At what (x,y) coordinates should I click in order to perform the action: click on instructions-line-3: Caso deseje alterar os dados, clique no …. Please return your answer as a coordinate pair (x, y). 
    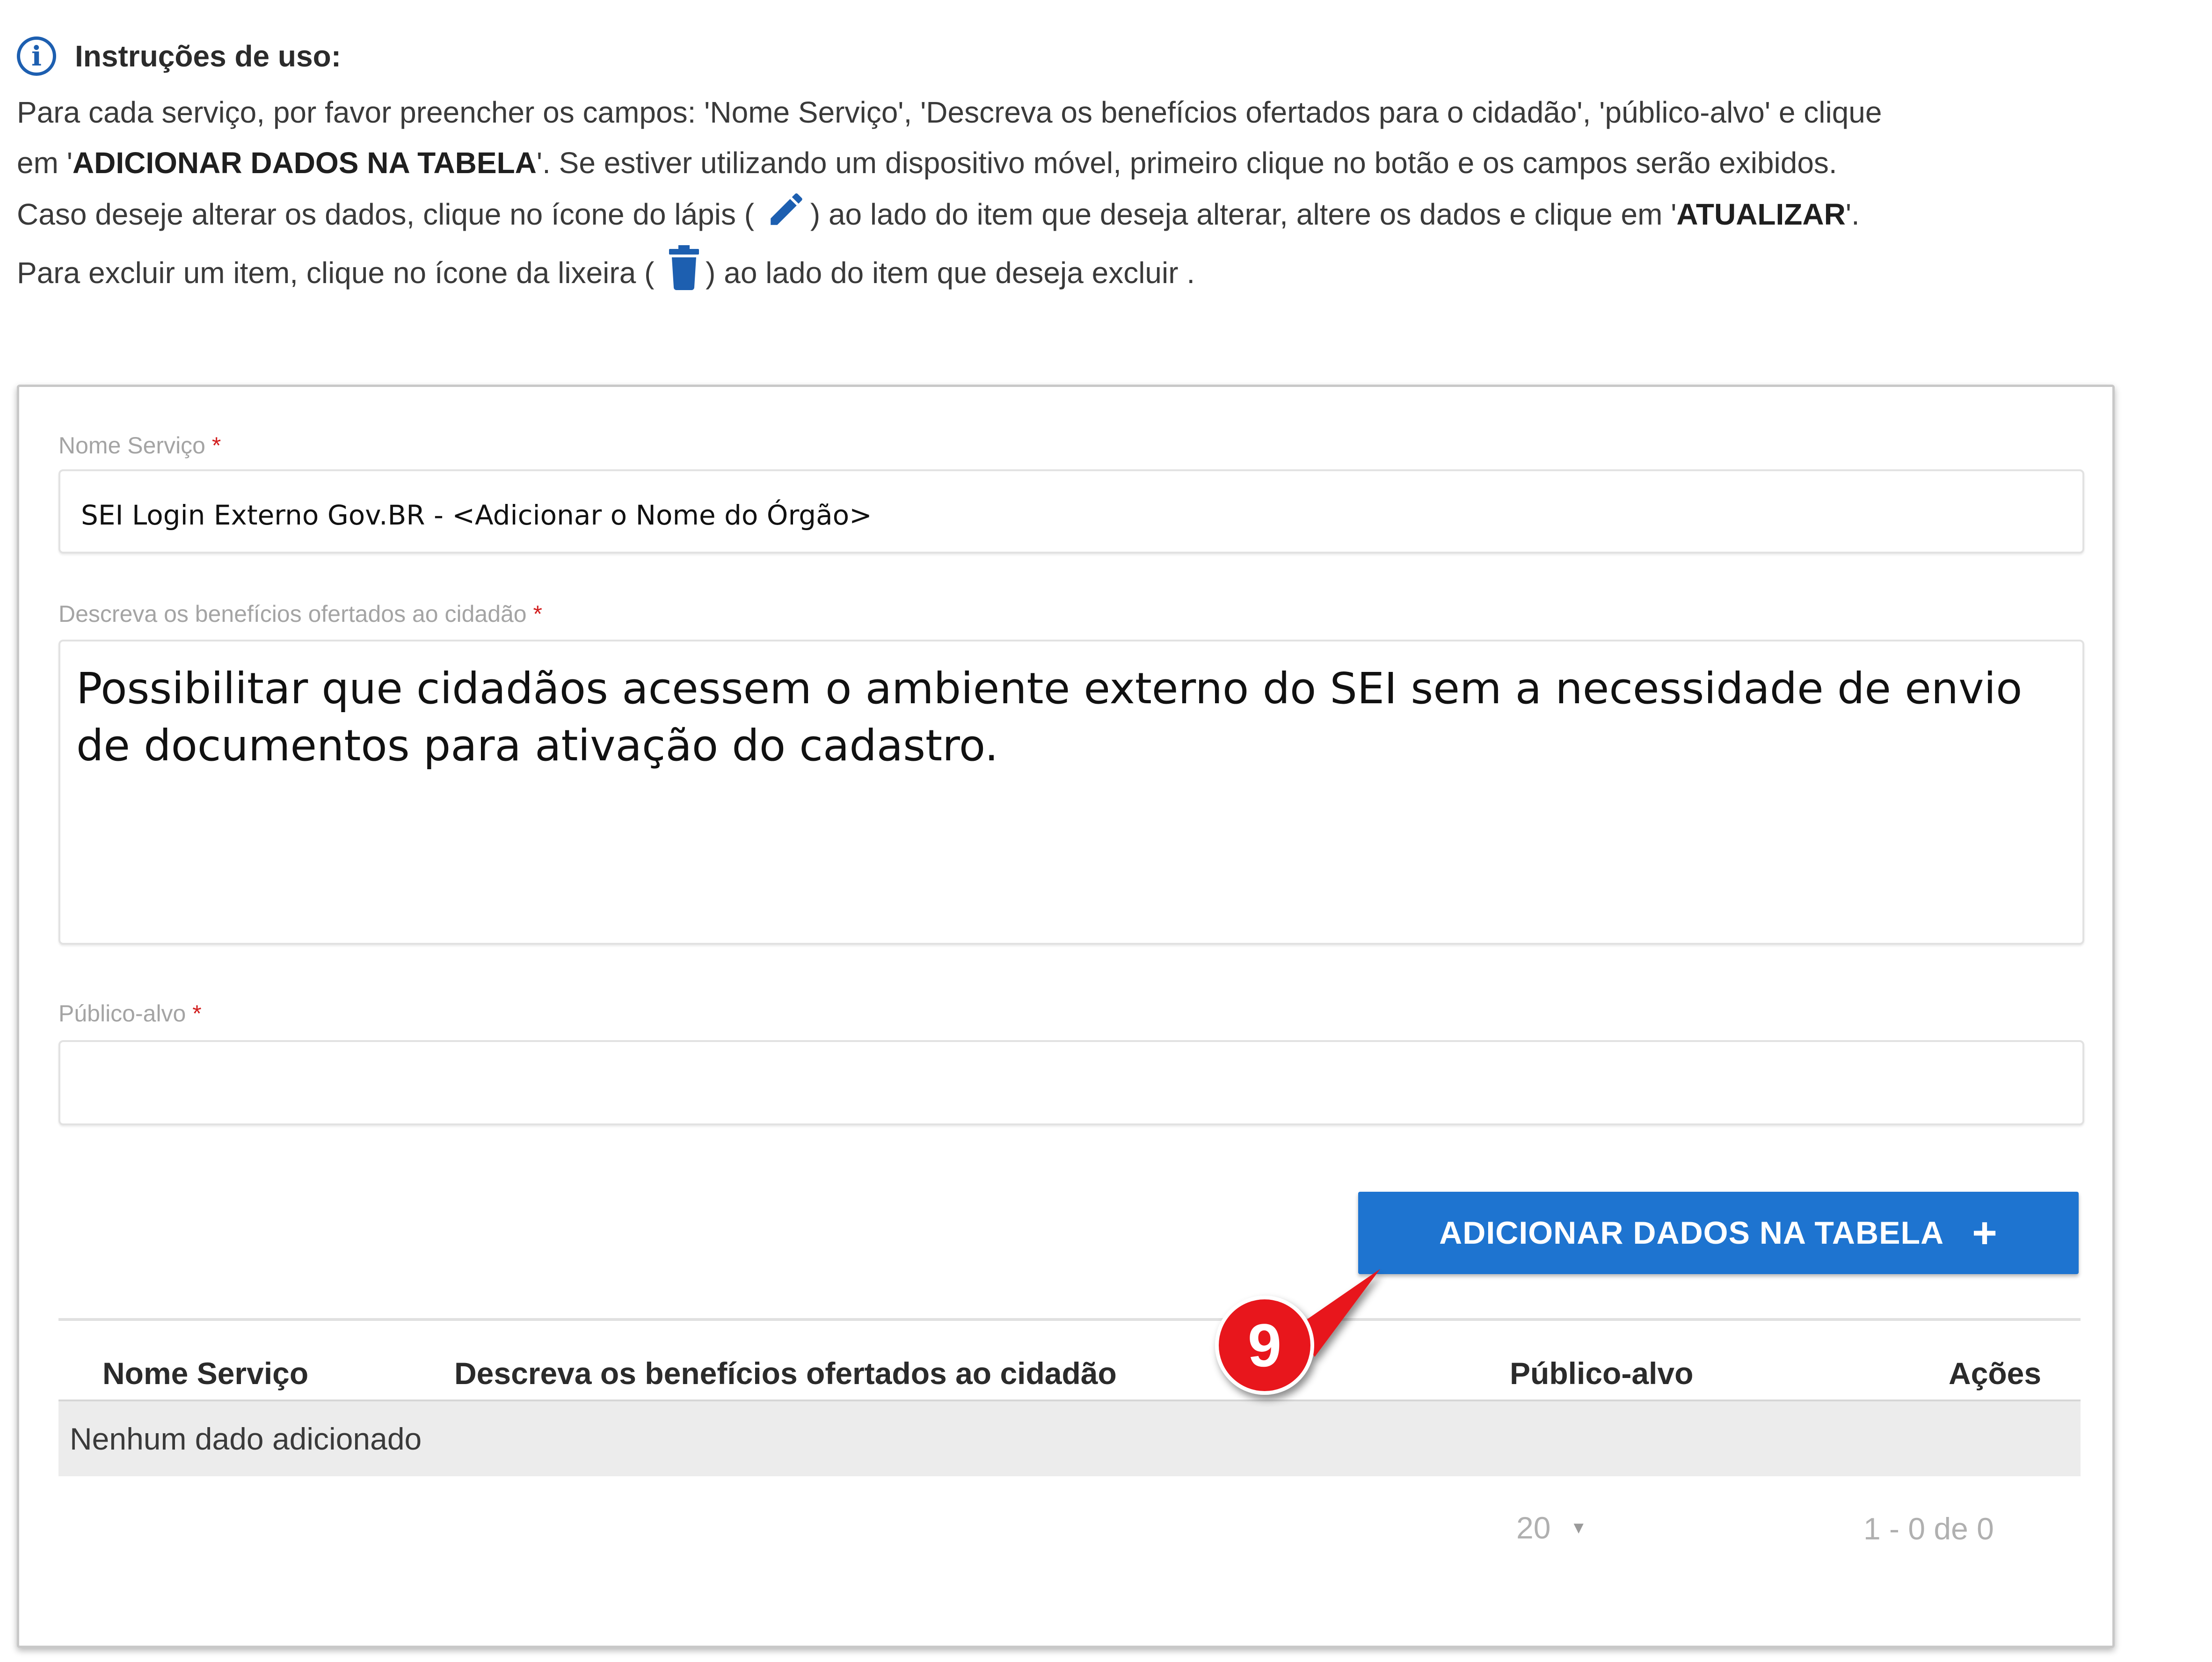
    Looking at the image, I should click on (1079, 217).